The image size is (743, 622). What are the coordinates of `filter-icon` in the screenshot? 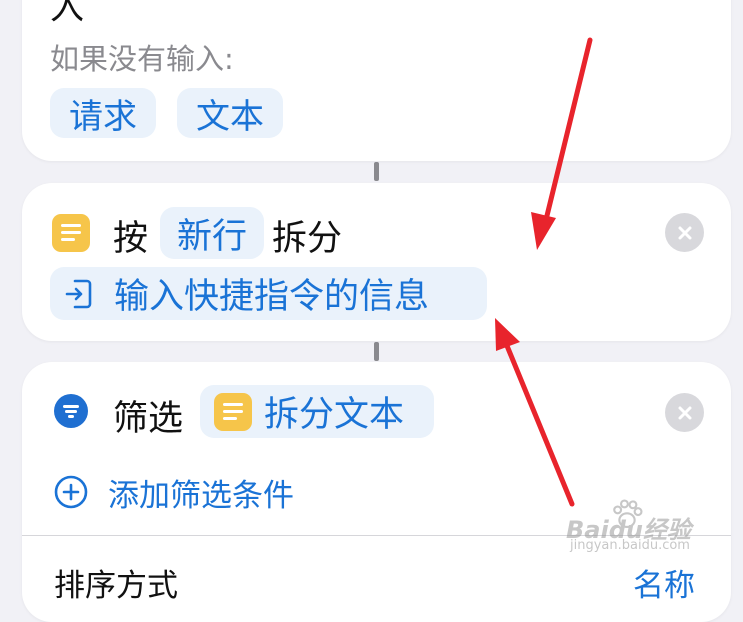 It's located at (71, 411).